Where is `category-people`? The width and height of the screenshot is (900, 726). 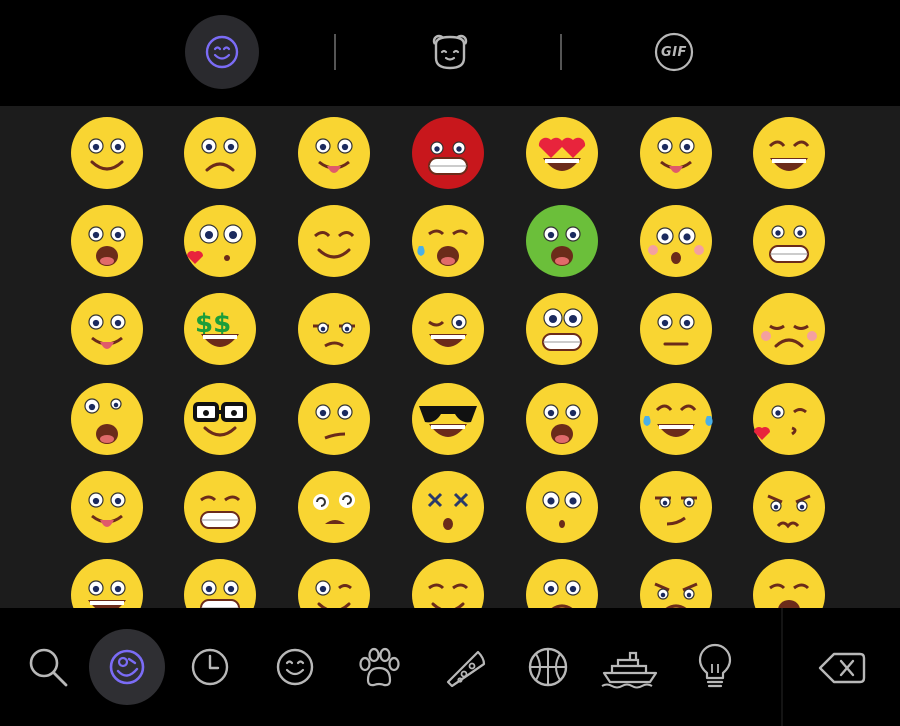 category-people is located at coordinates (295, 667).